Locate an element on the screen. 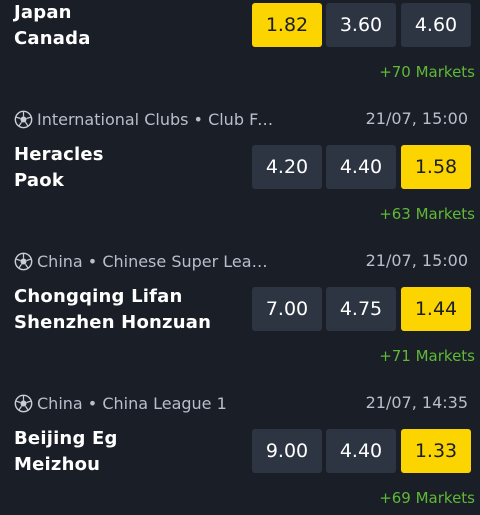 The width and height of the screenshot is (480, 515). odd-home-button: 9.00 is located at coordinates (287, 451).